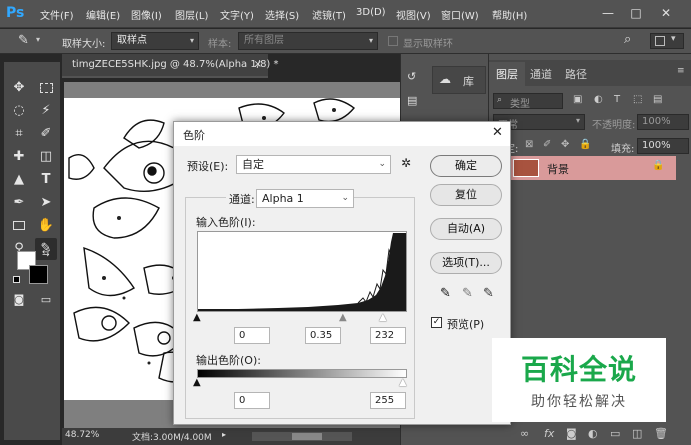 The width and height of the screenshot is (691, 445). I want to click on sample-size-select: 取样点 ▾, so click(155, 41).